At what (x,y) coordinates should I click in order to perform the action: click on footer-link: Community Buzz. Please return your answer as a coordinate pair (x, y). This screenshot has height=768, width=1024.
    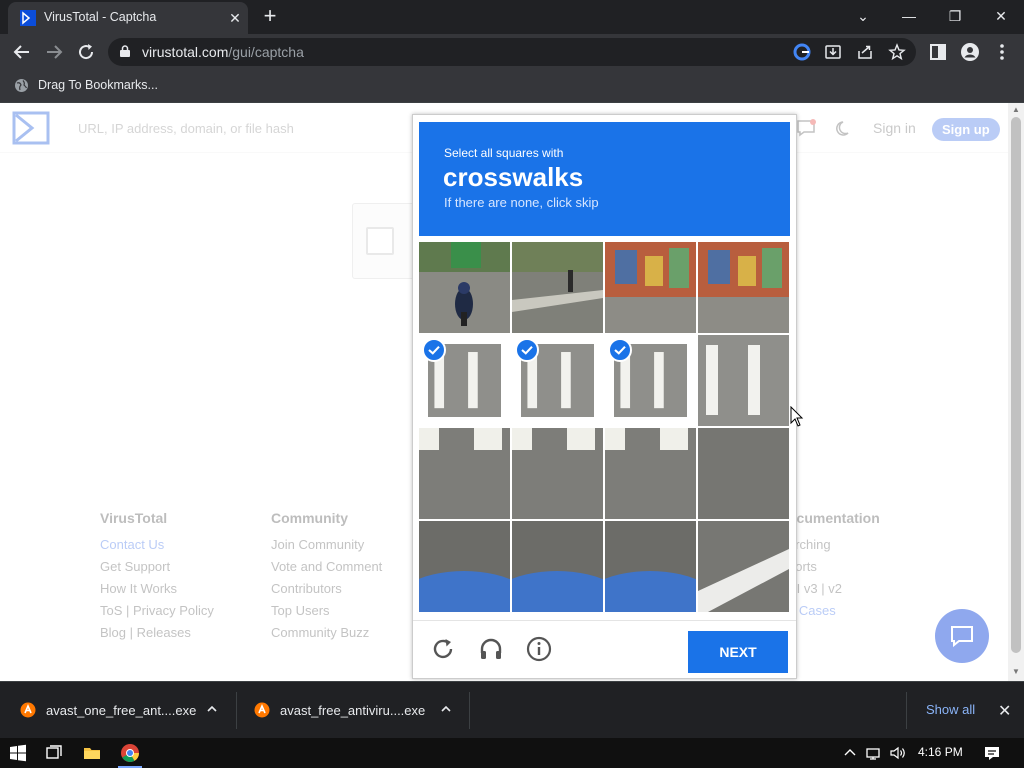
    Looking at the image, I should click on (326, 636).